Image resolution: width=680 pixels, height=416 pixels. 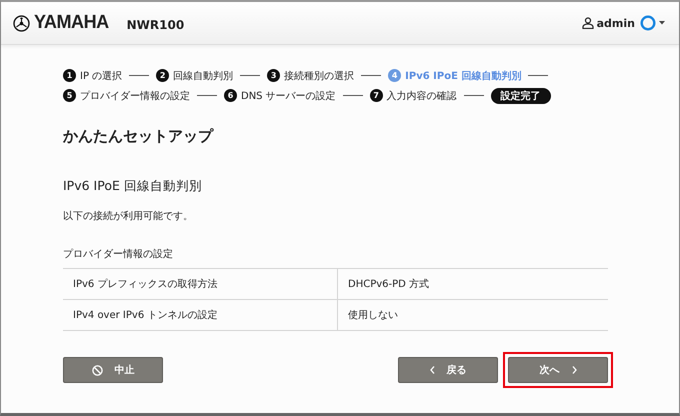 I want to click on step-label: 回線自動判別, so click(x=203, y=76).